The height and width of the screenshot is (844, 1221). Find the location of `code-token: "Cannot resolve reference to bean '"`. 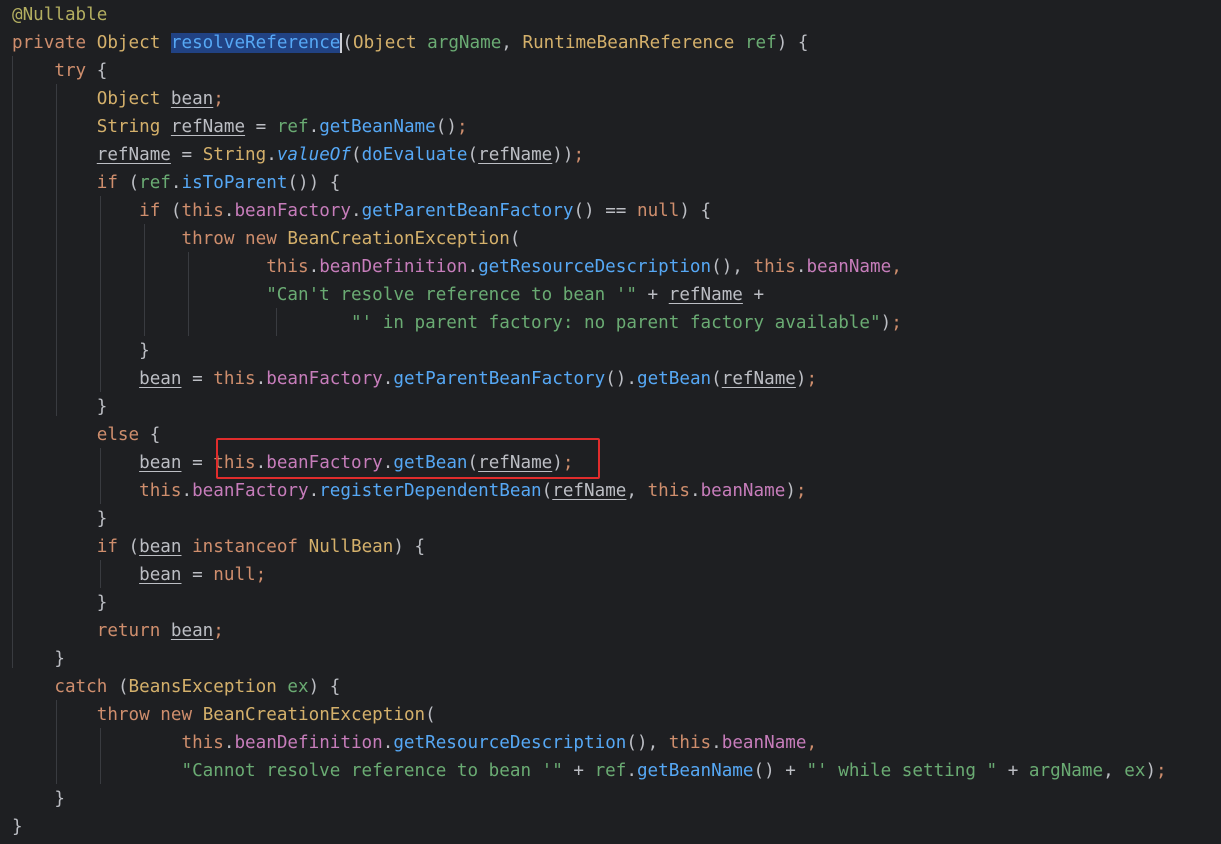

code-token: "Cannot resolve reference to bean '" is located at coordinates (372, 771).